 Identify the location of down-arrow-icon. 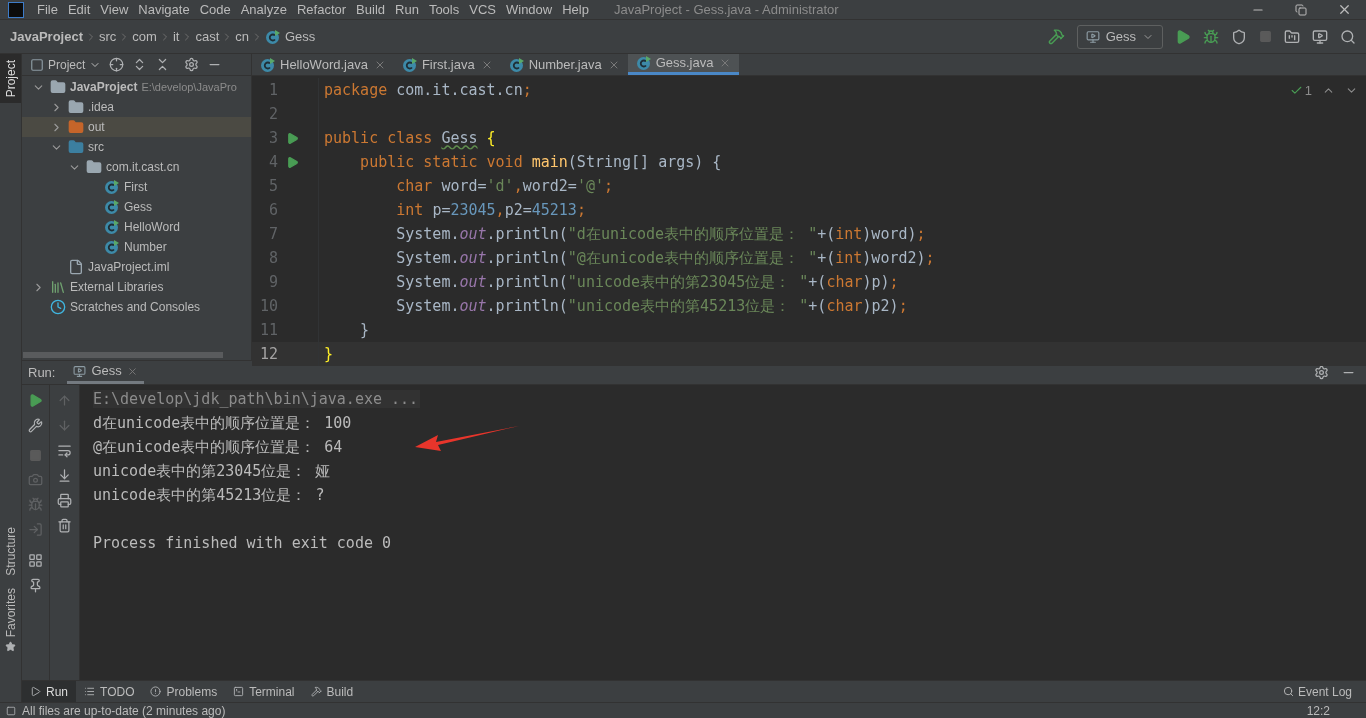
(64, 425).